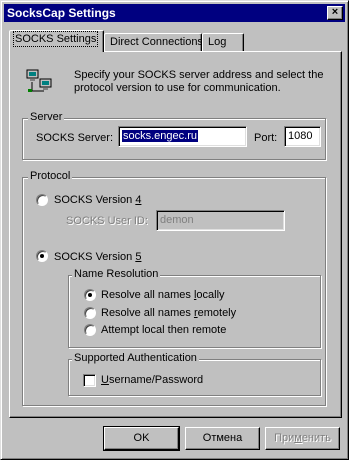  I want to click on server-group-label: Server, so click(46, 117).